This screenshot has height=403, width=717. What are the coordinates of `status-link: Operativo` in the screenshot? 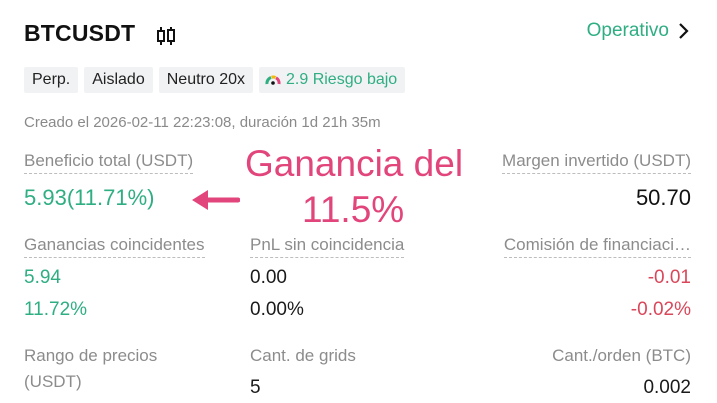 It's located at (638, 31).